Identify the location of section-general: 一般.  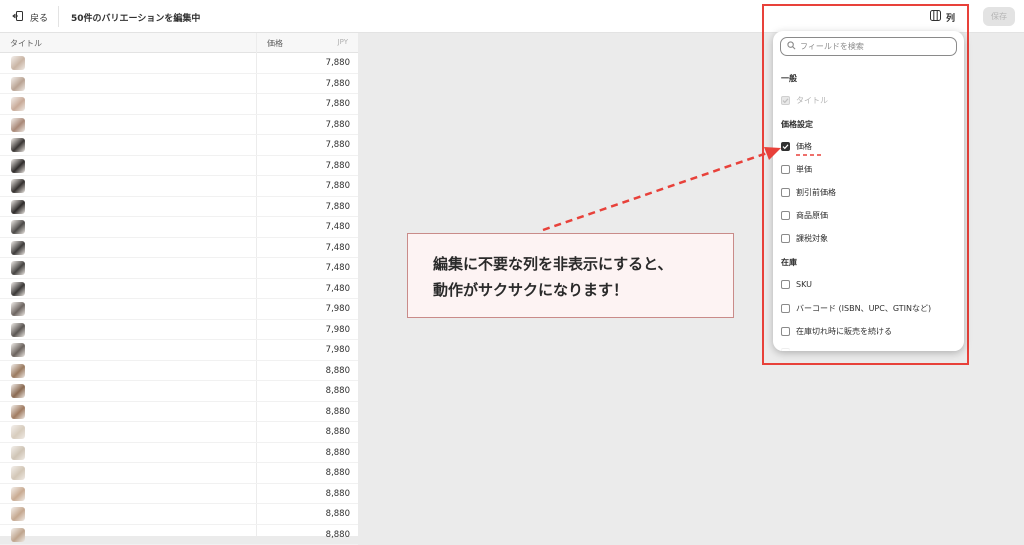
(789, 78).